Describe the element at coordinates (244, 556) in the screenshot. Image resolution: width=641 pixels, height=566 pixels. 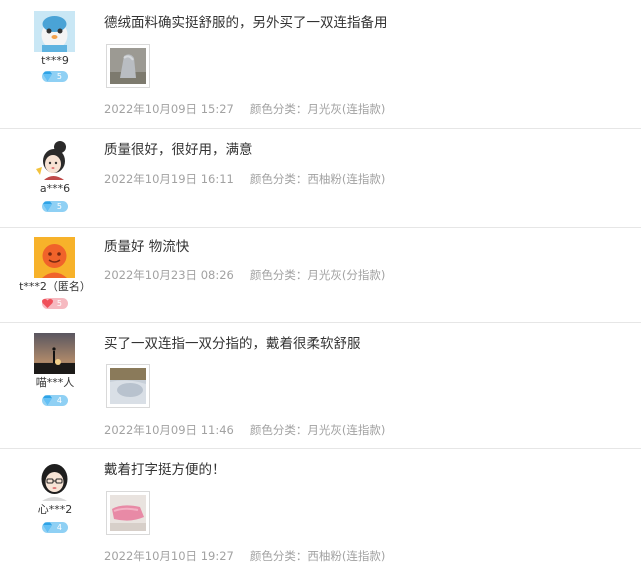
I see `review-meta: 2022年10月10日 19:27 颜色分类：西柚粉(连指款)` at that location.